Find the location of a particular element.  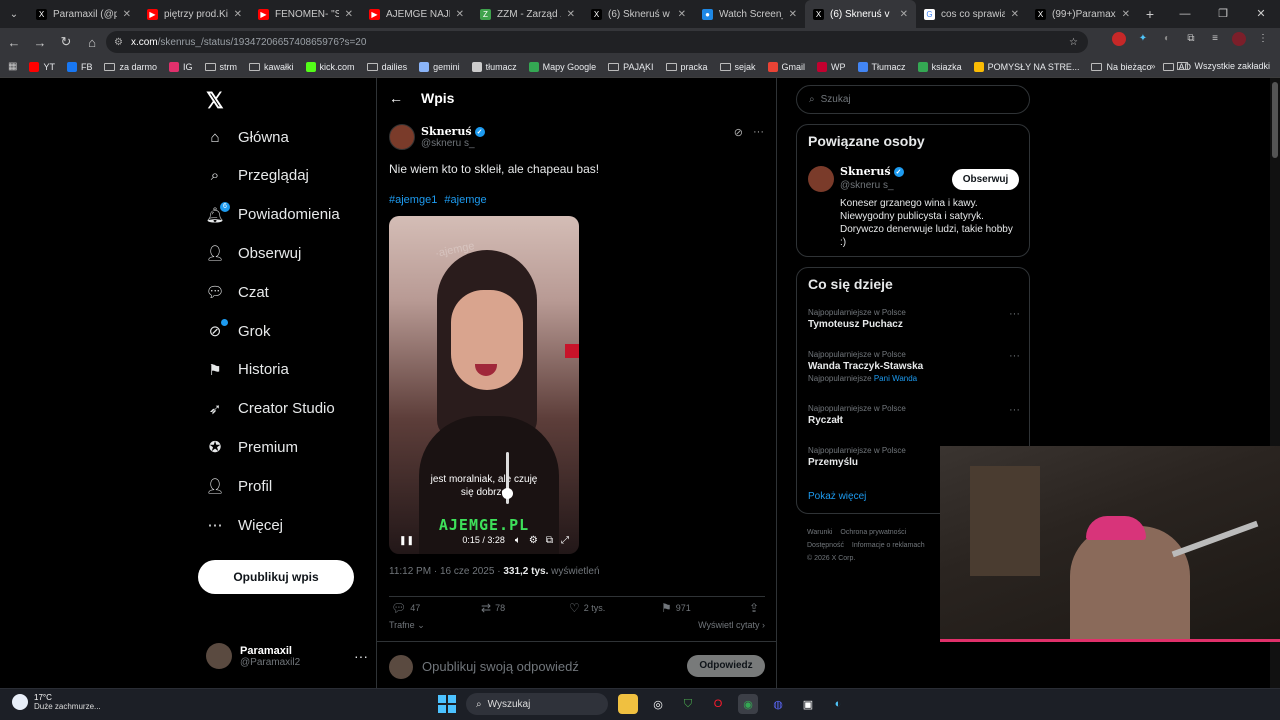

footer-link: Dostępność is located at coordinates (825, 545).